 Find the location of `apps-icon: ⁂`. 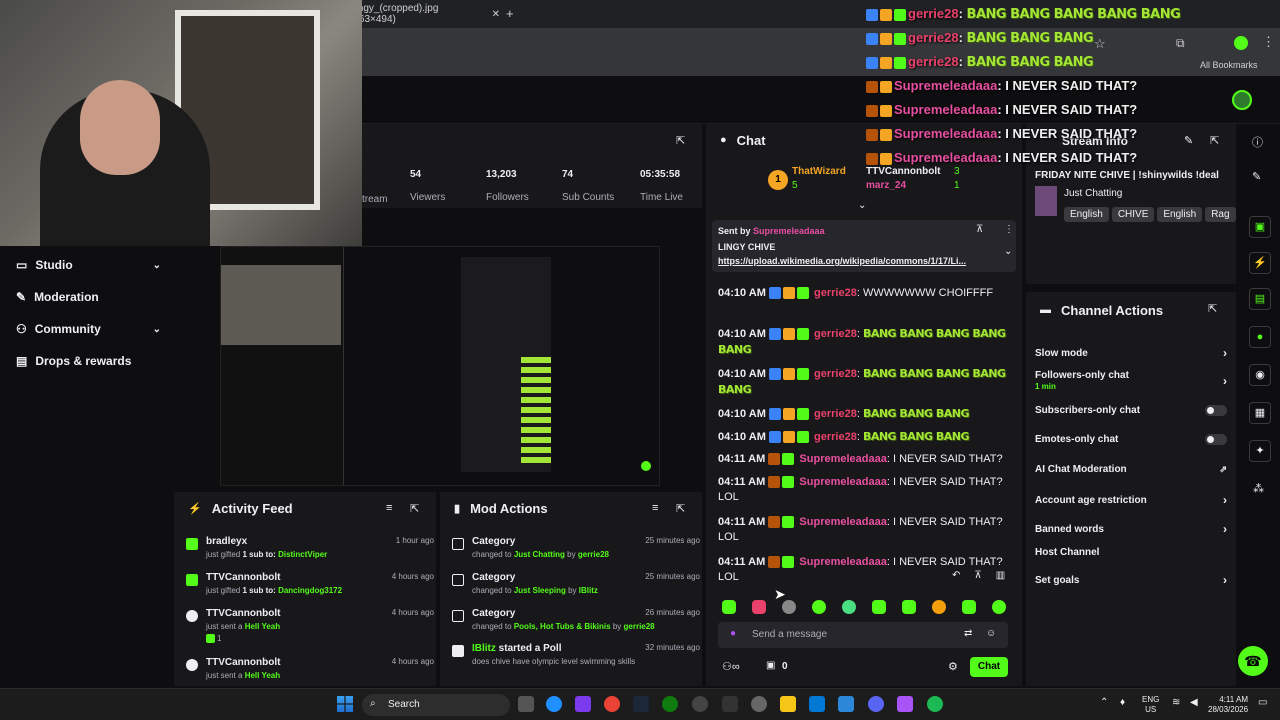

apps-icon: ⁂ is located at coordinates (1258, 488).